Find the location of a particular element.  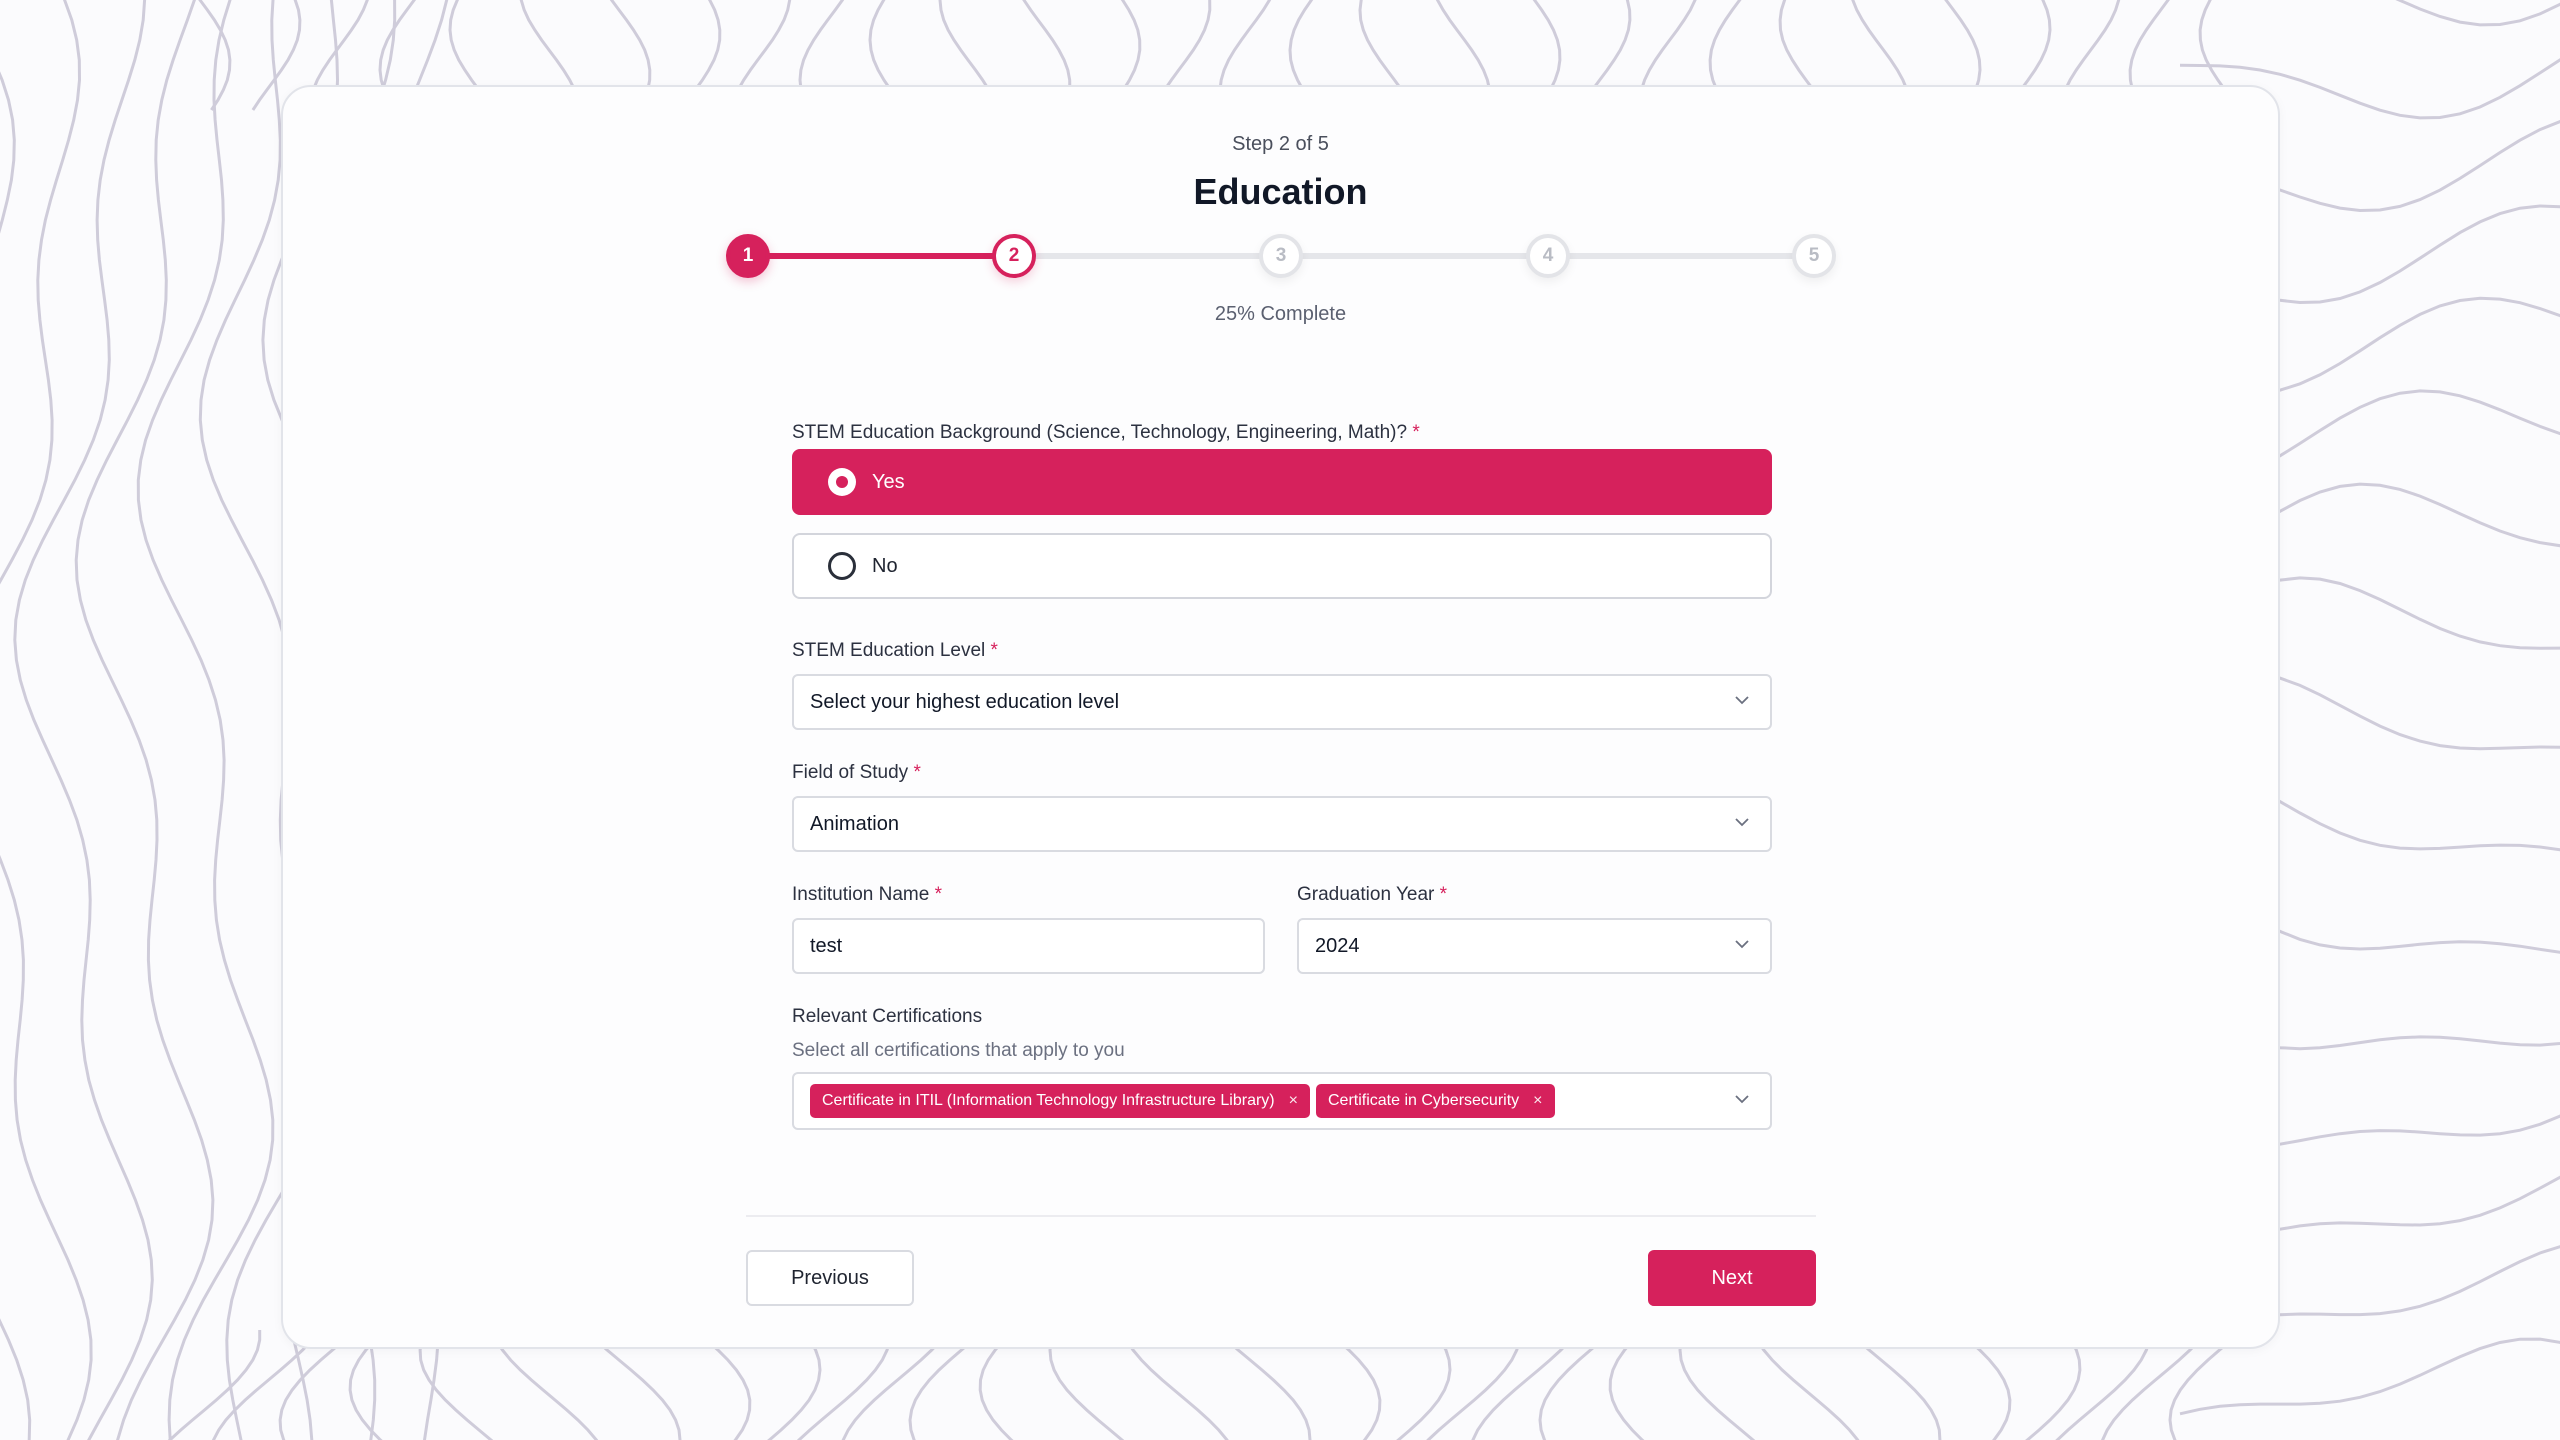

step-4-marker: 4 is located at coordinates (1548, 256).